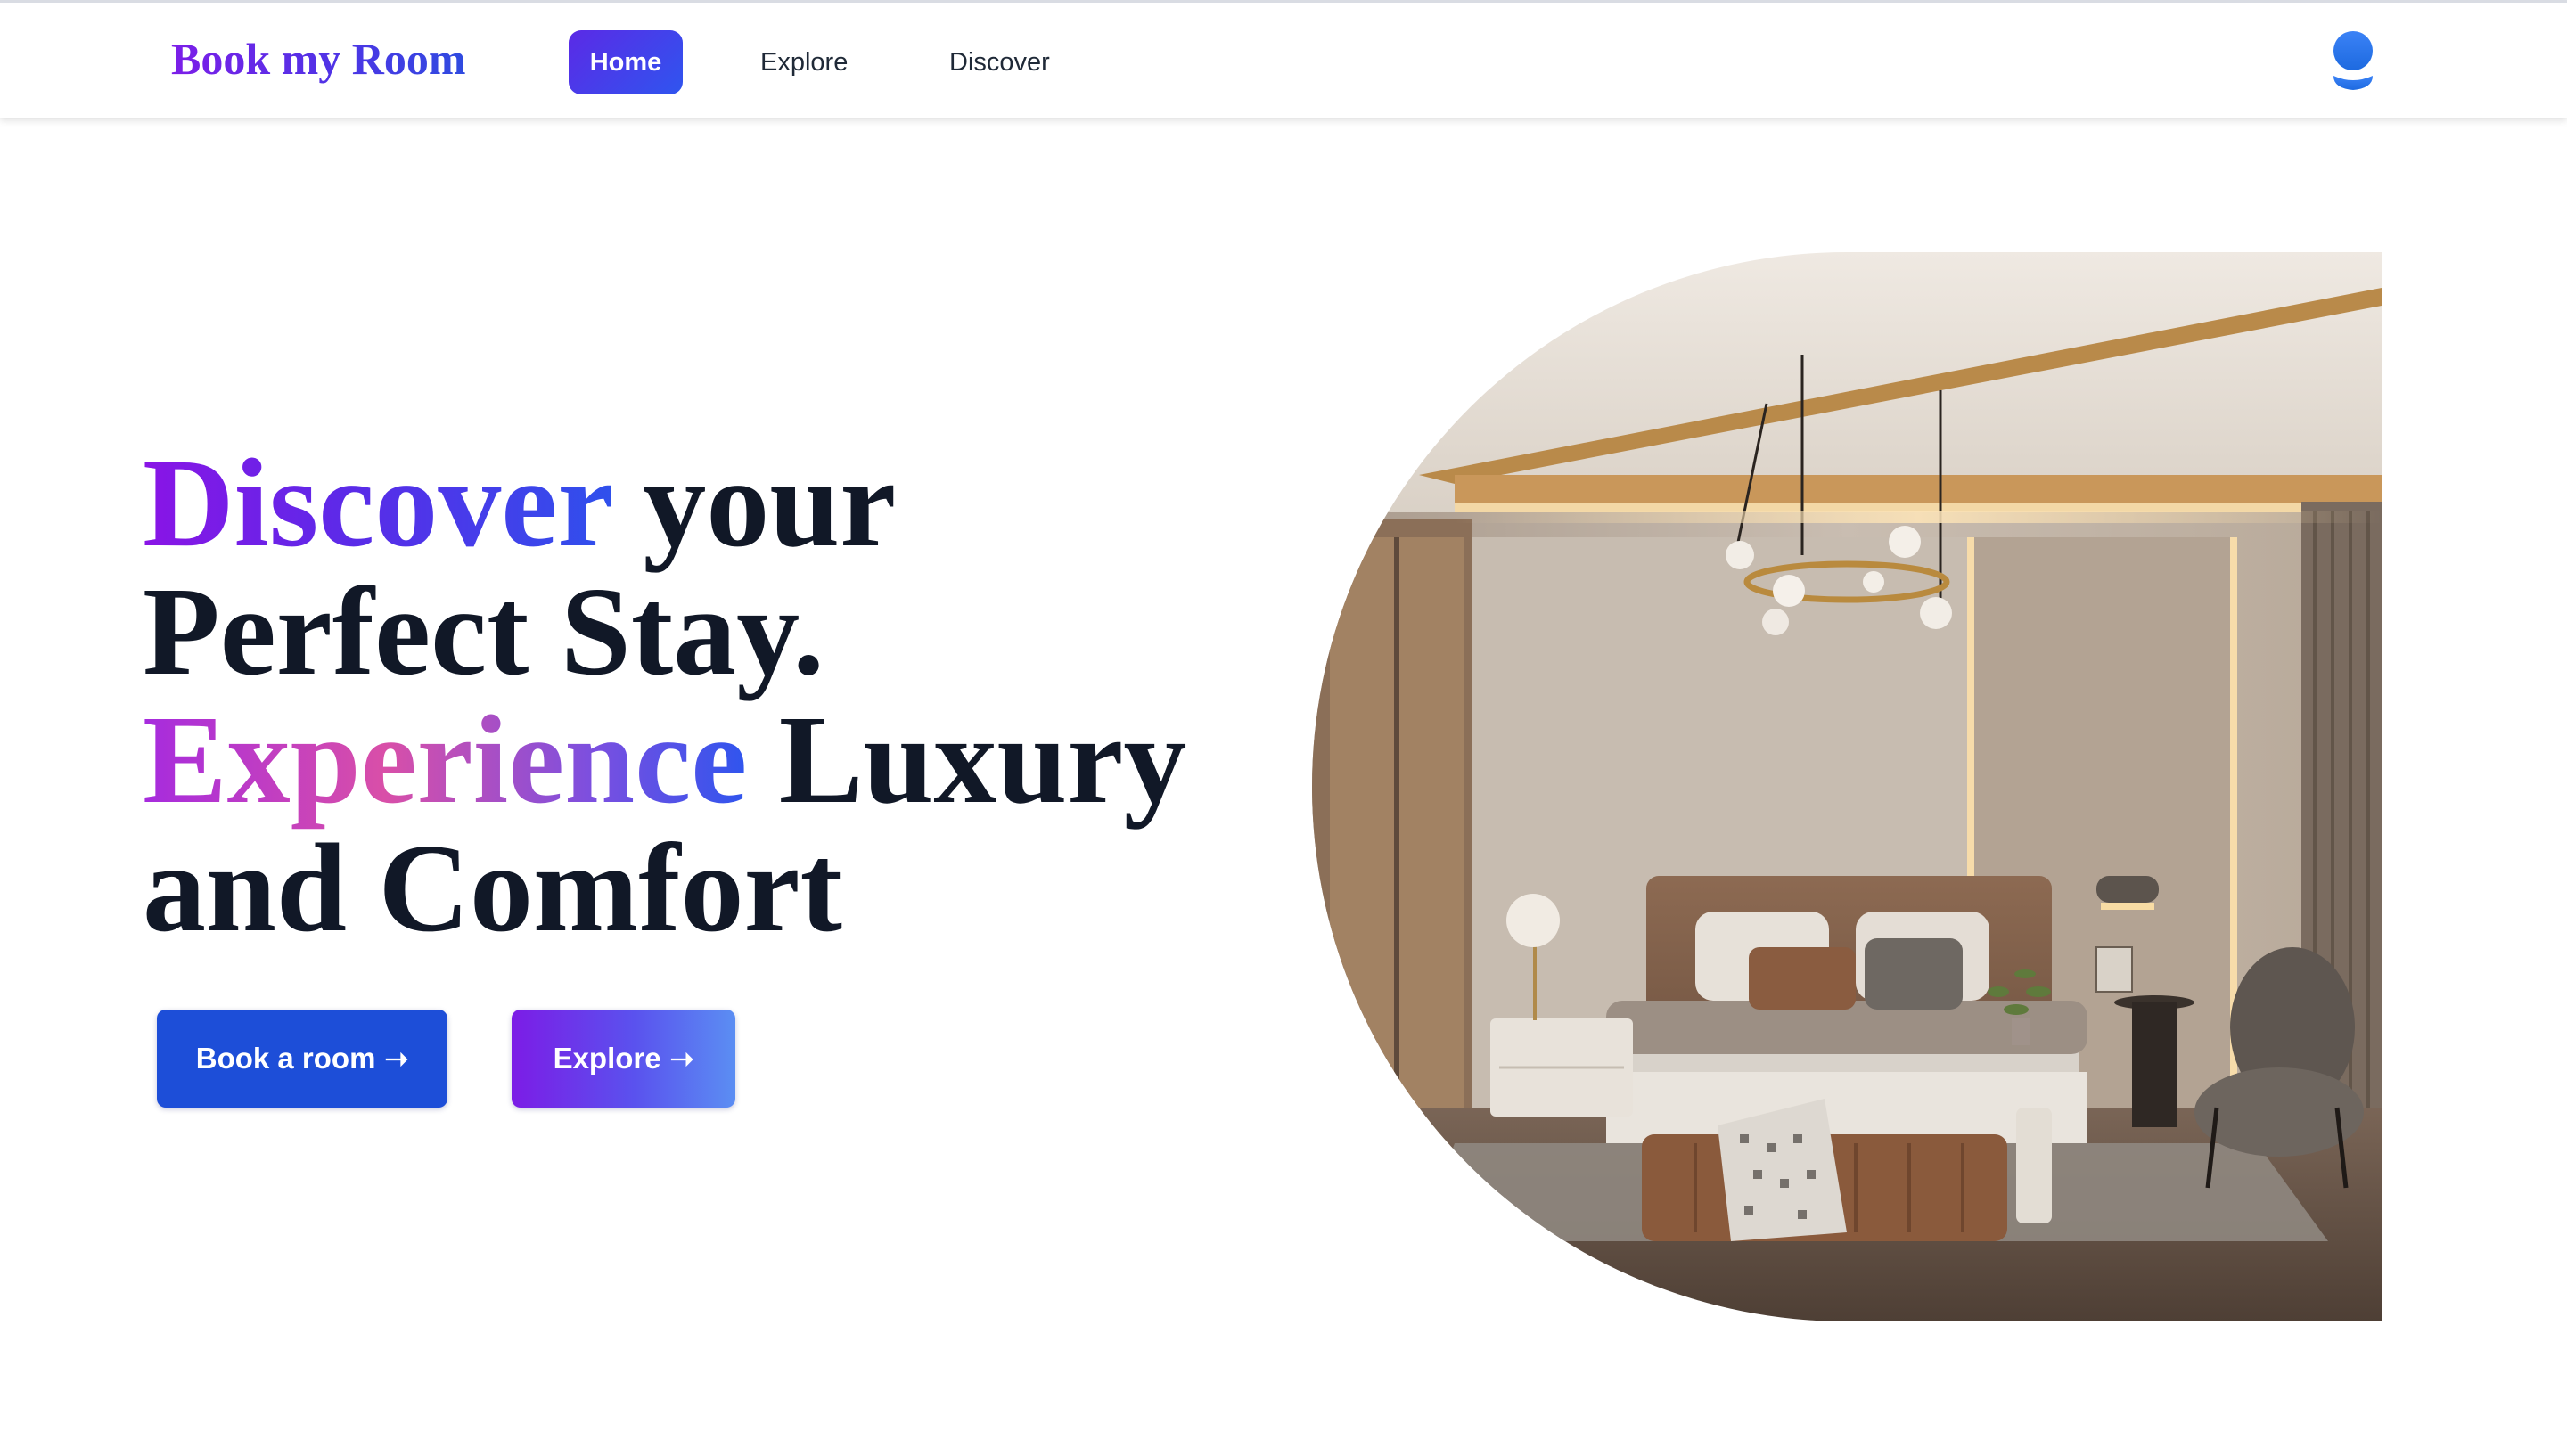 The height and width of the screenshot is (1456, 2567). What do you see at coordinates (2353, 61) in the screenshot?
I see `user-icon` at bounding box center [2353, 61].